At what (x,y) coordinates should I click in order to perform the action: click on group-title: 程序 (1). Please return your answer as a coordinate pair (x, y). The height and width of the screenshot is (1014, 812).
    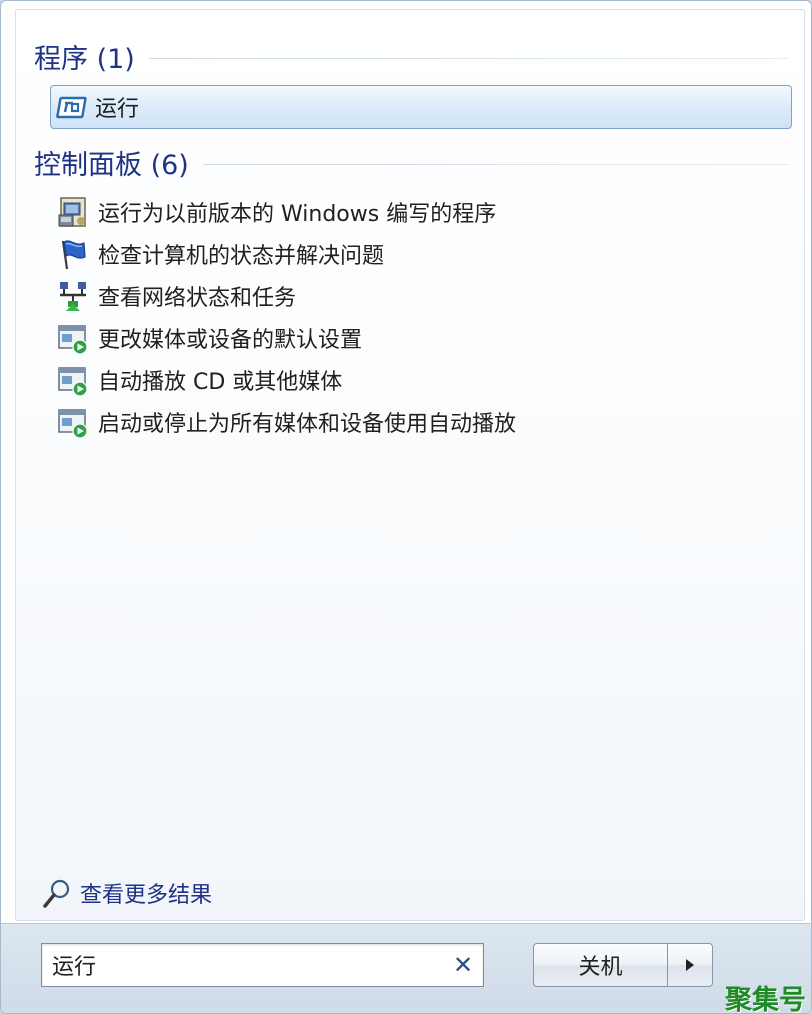
    Looking at the image, I should click on (84, 59).